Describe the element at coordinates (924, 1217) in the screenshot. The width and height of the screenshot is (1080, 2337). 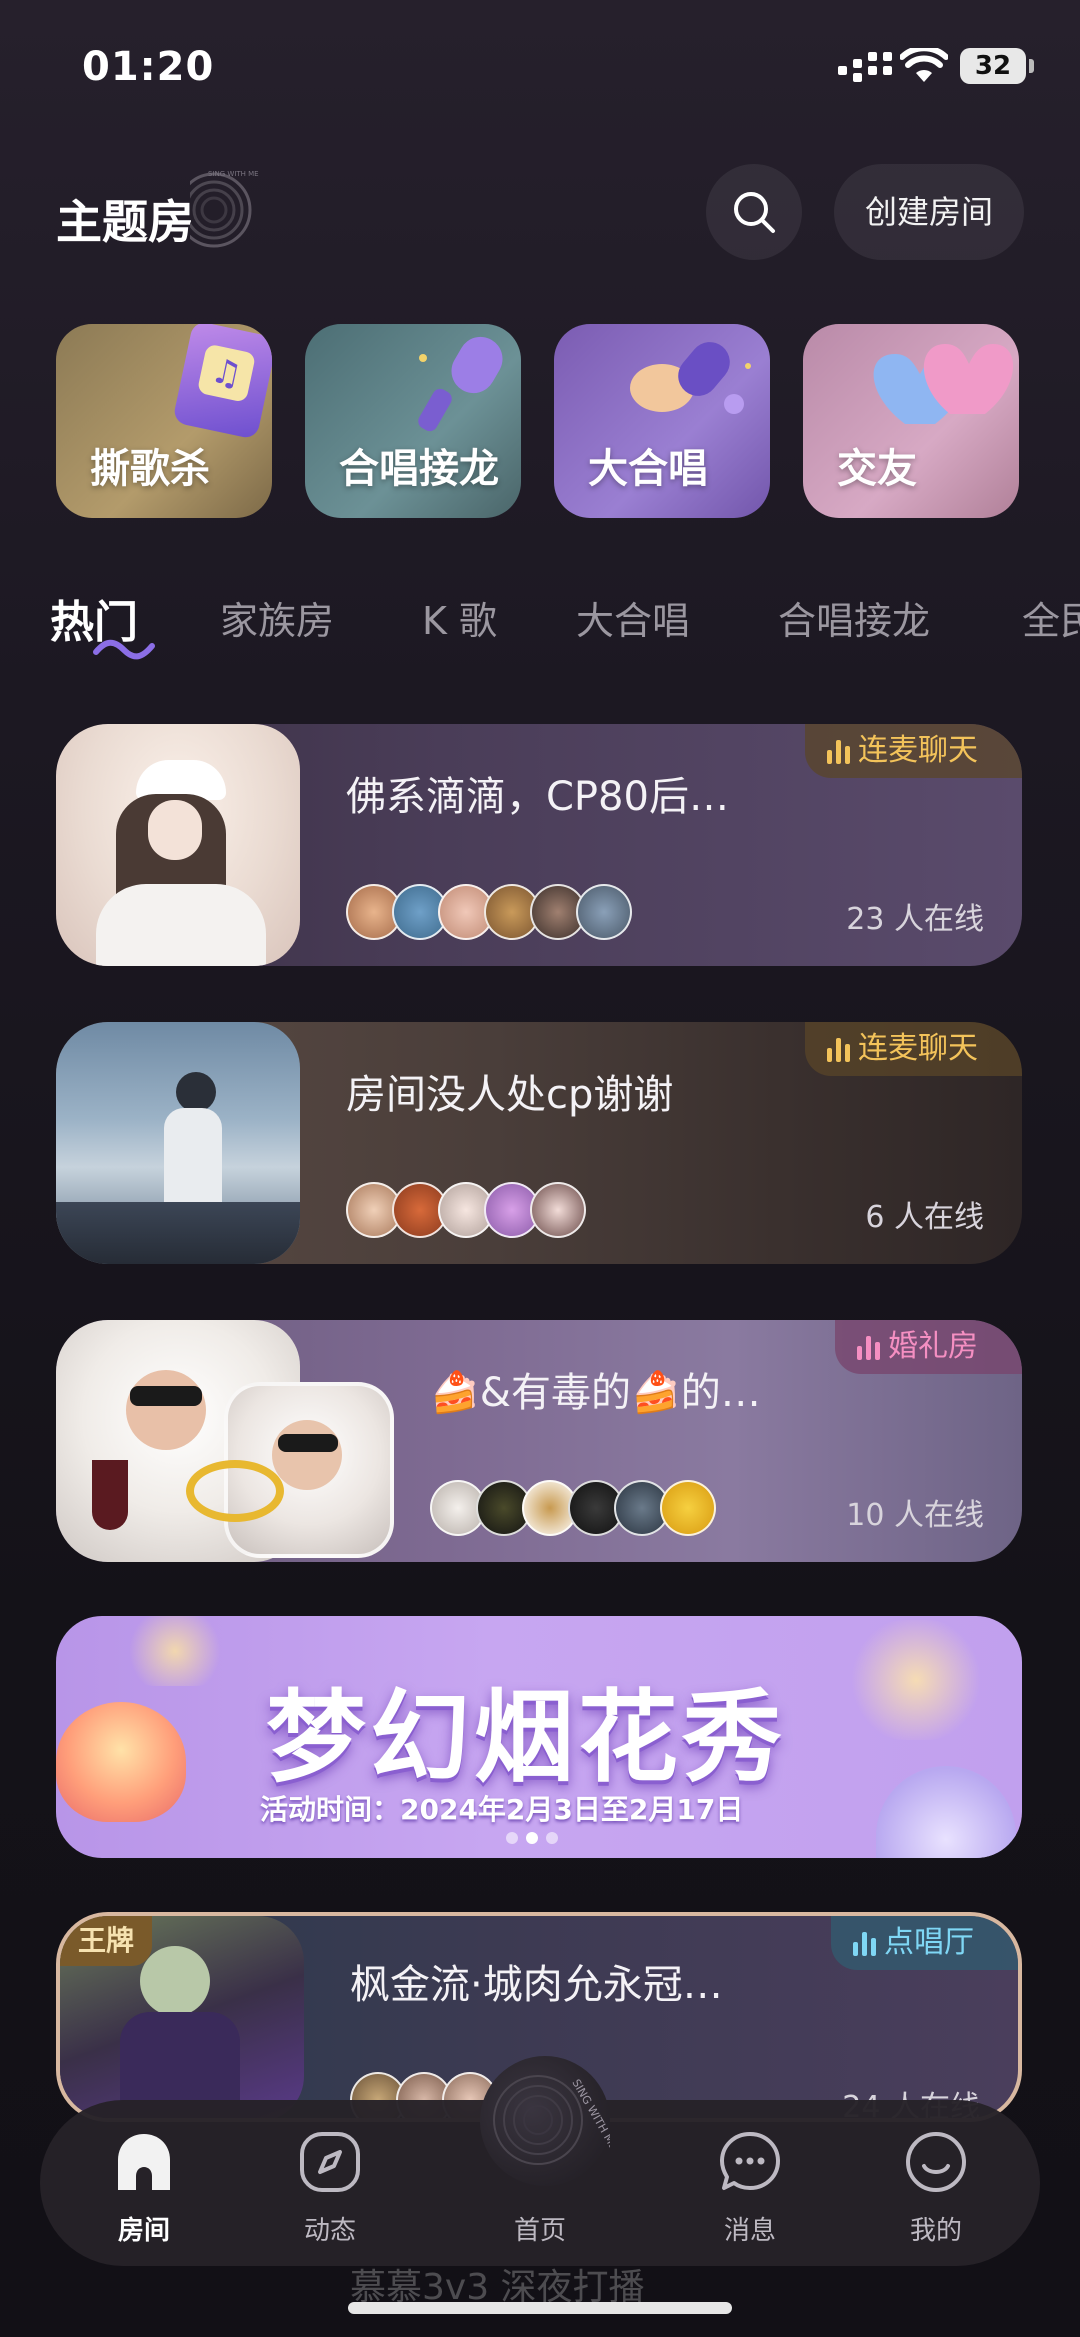
I see `room-online-count: 6 人在线` at that location.